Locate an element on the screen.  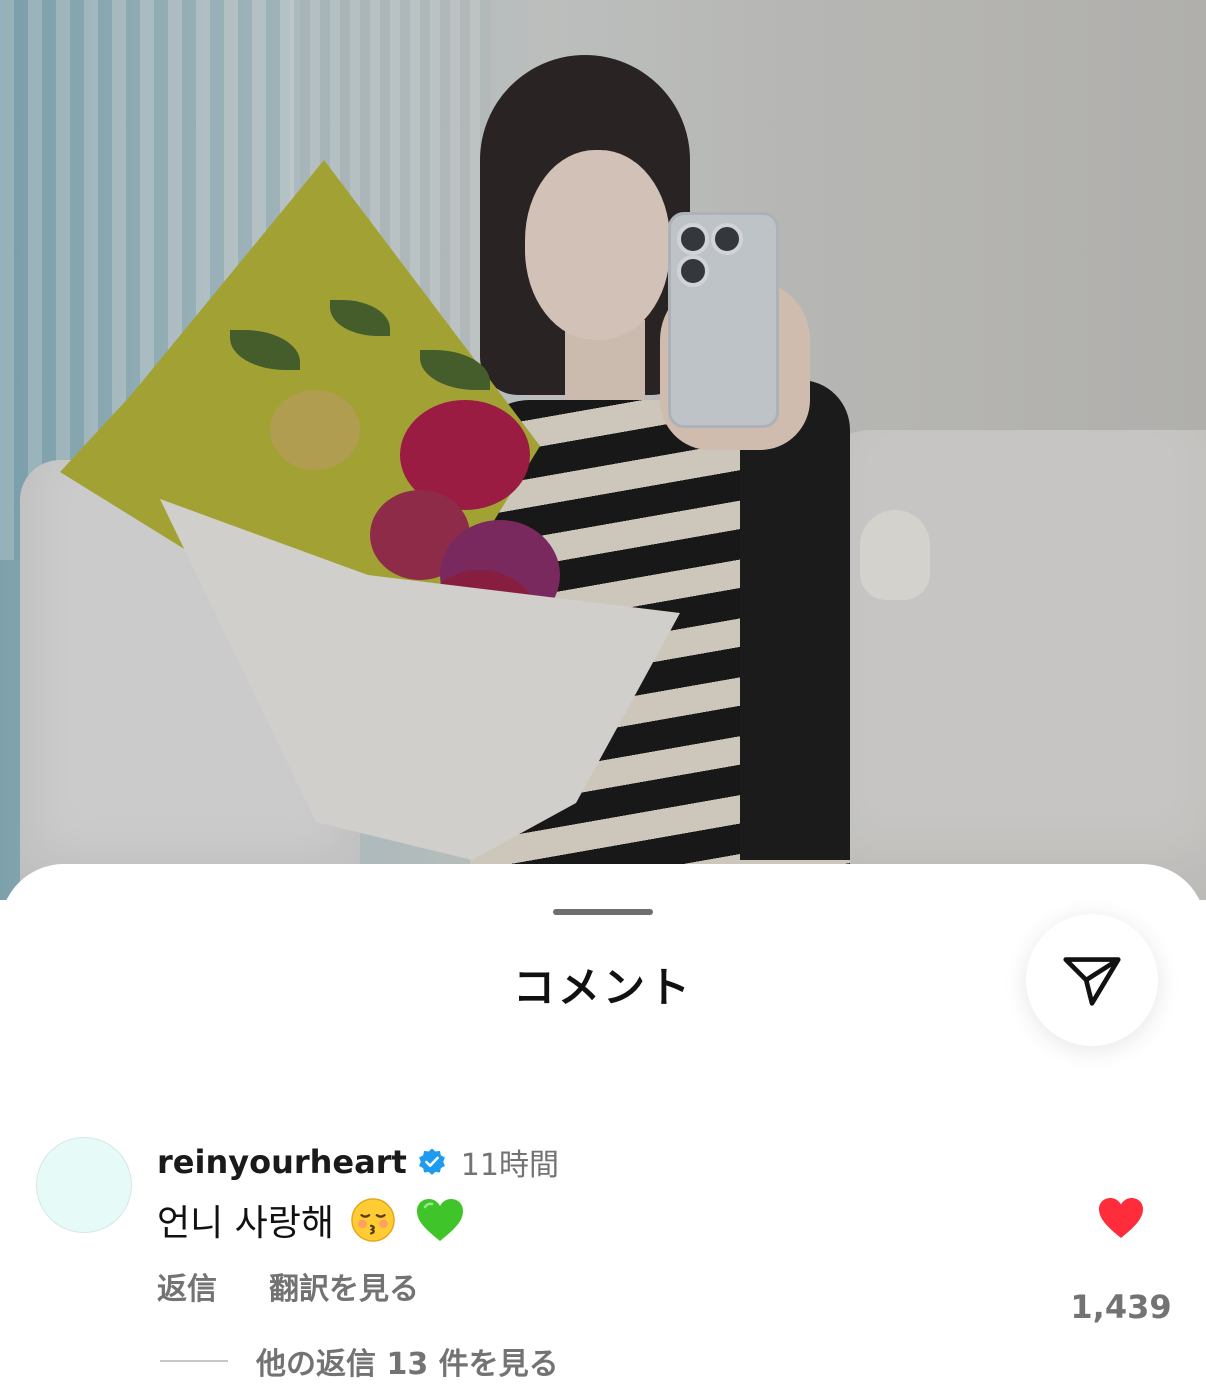
avatar is located at coordinates (84, 1185).